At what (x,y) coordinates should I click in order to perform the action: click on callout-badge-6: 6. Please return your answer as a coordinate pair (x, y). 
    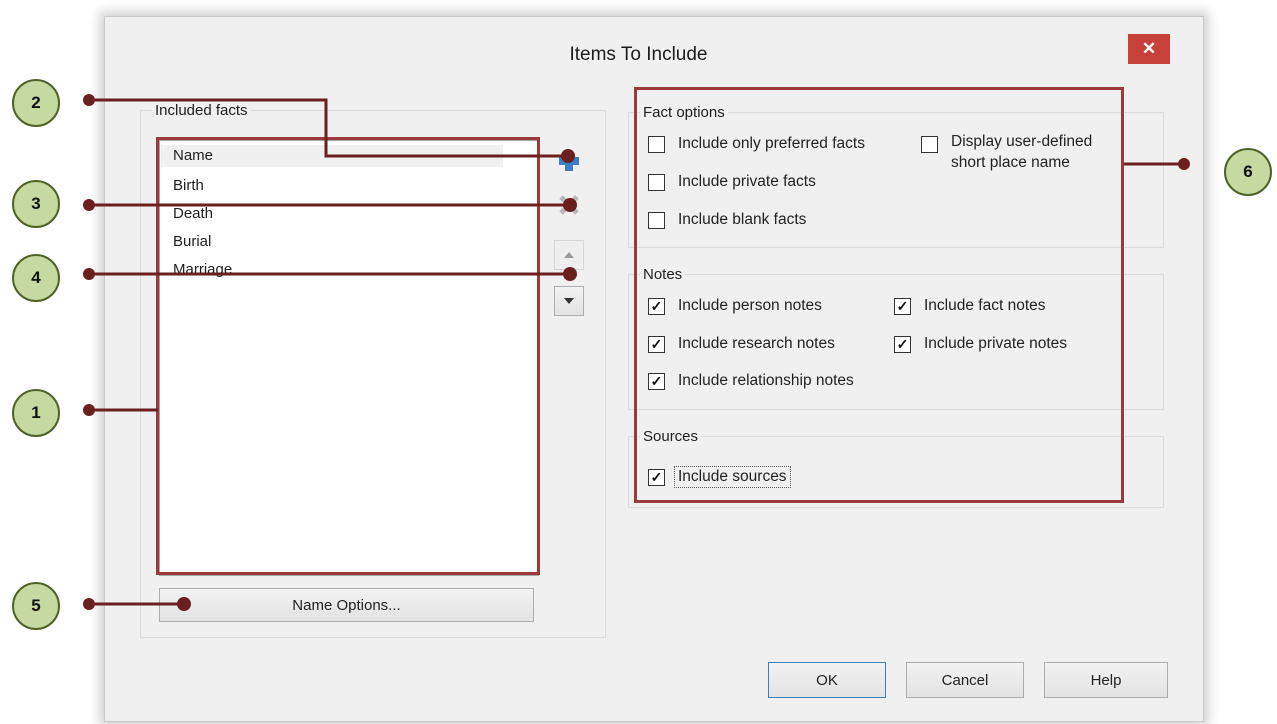
    Looking at the image, I should click on (1248, 172).